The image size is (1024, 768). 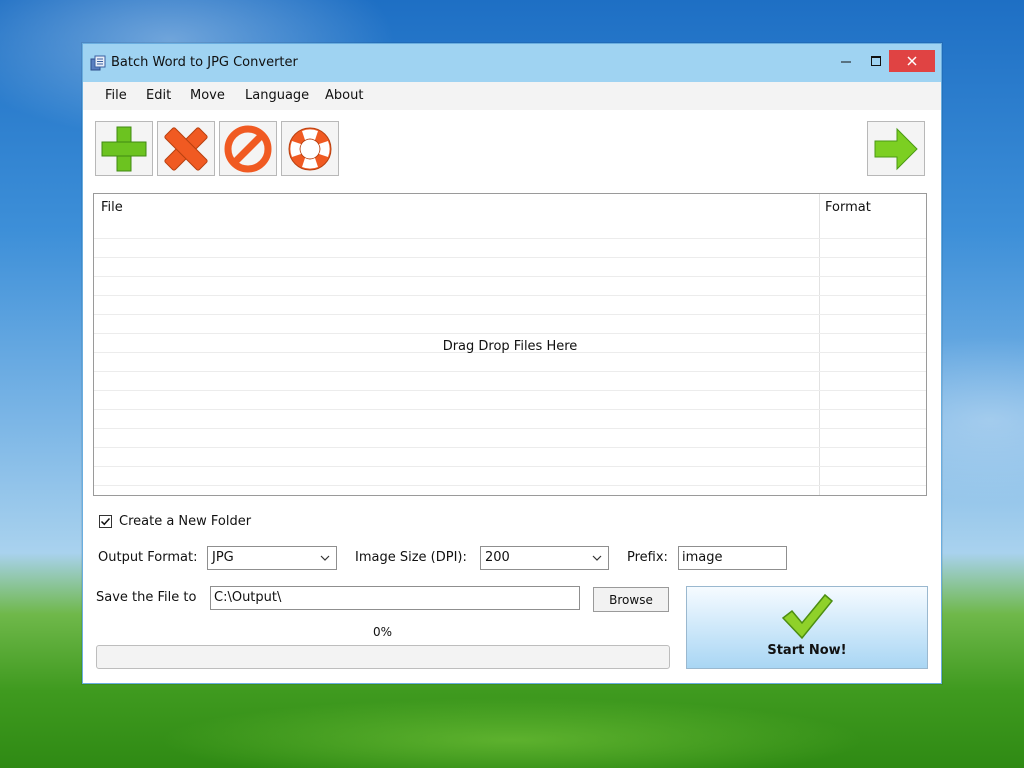 I want to click on clear-list-button, so click(x=248, y=148).